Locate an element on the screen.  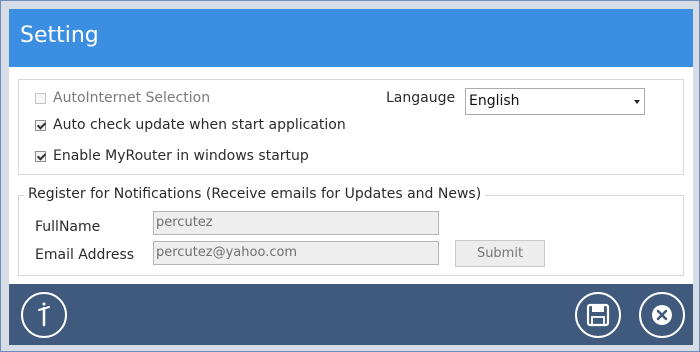
close-icon is located at coordinates (662, 315).